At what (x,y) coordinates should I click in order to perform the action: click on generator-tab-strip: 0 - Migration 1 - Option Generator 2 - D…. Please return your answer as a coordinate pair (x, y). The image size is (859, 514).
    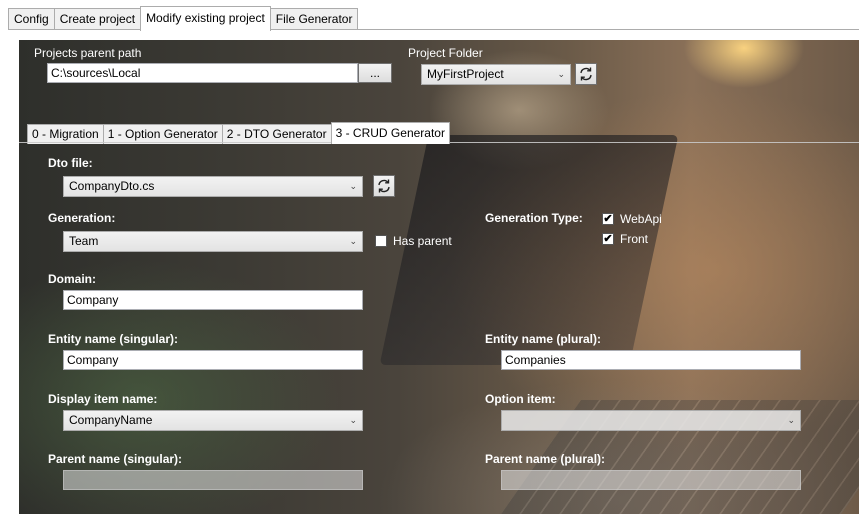
    Looking at the image, I should click on (238, 133).